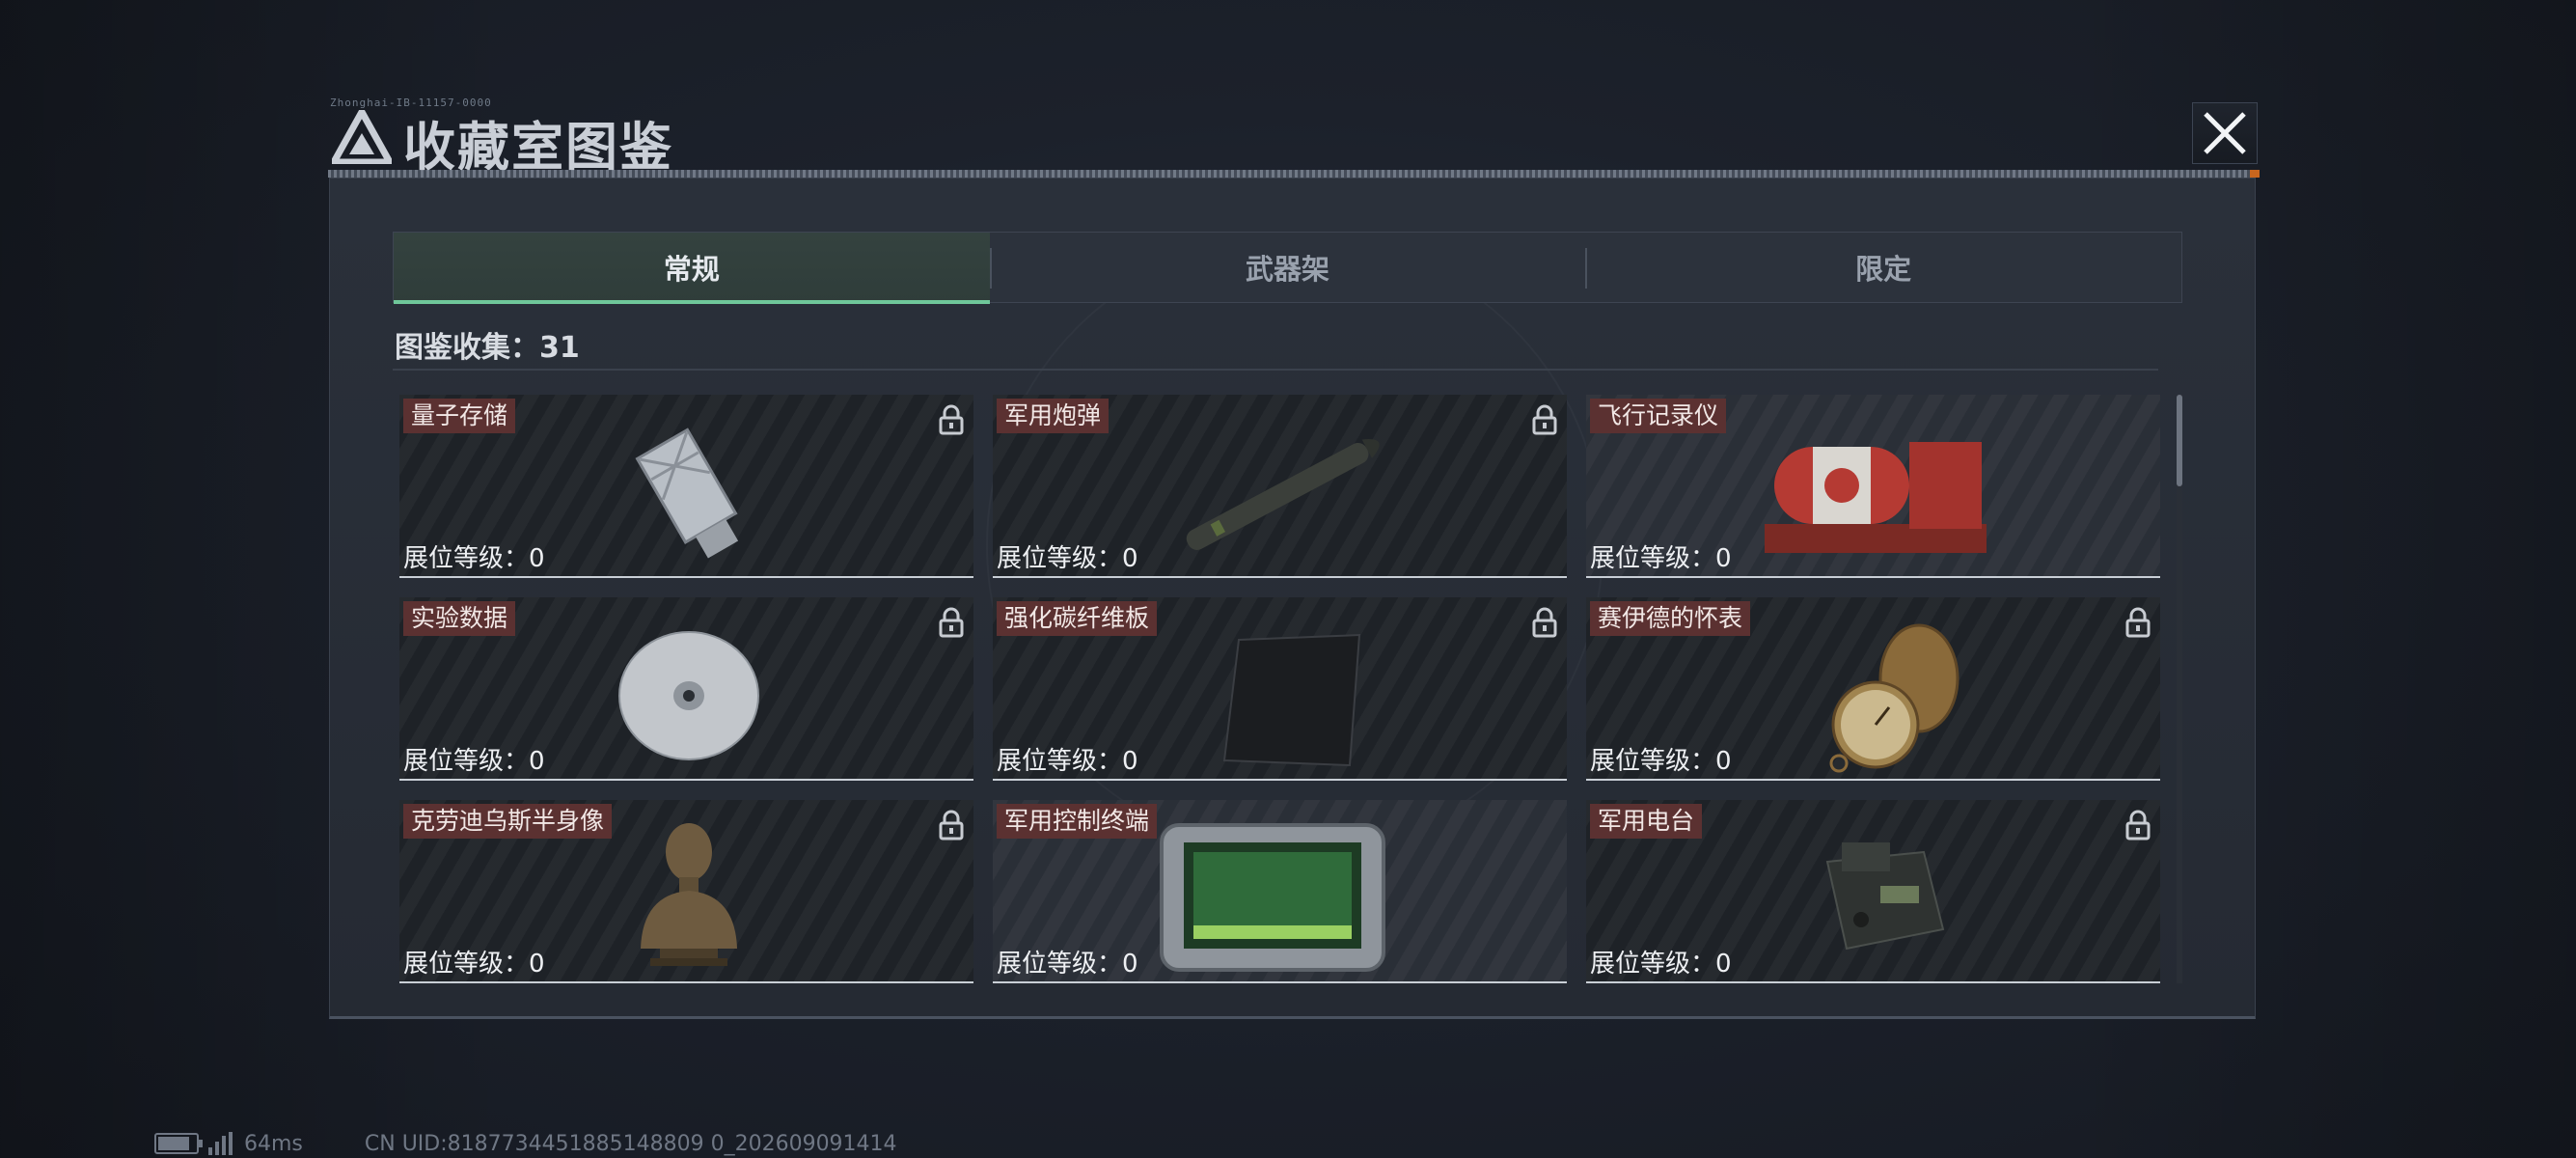 The width and height of the screenshot is (2576, 1158). Describe the element at coordinates (1292, 700) in the screenshot. I see `carbon-plate-icon` at that location.